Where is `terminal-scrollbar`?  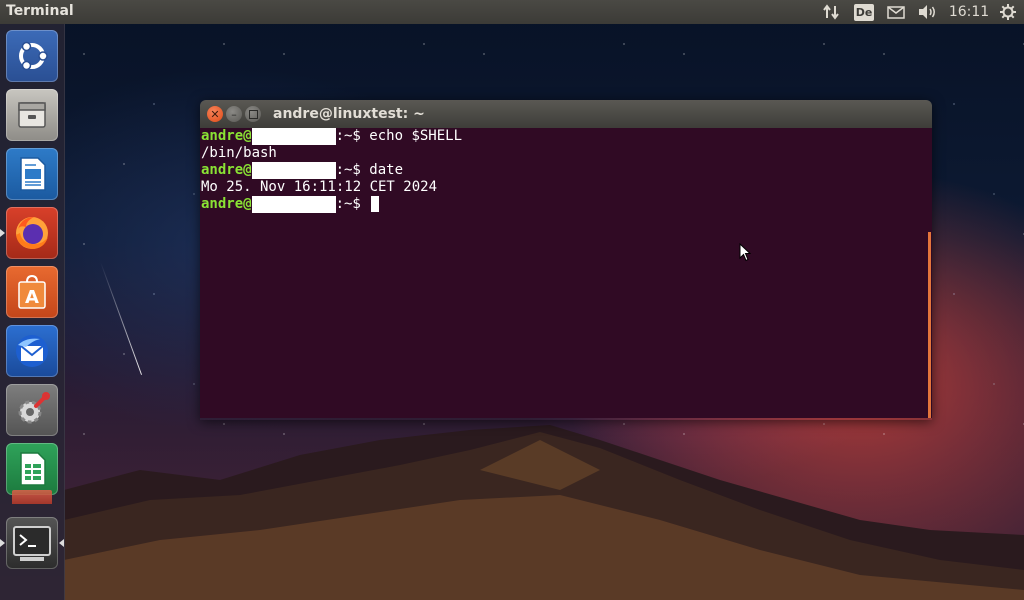
terminal-scrollbar is located at coordinates (929, 325).